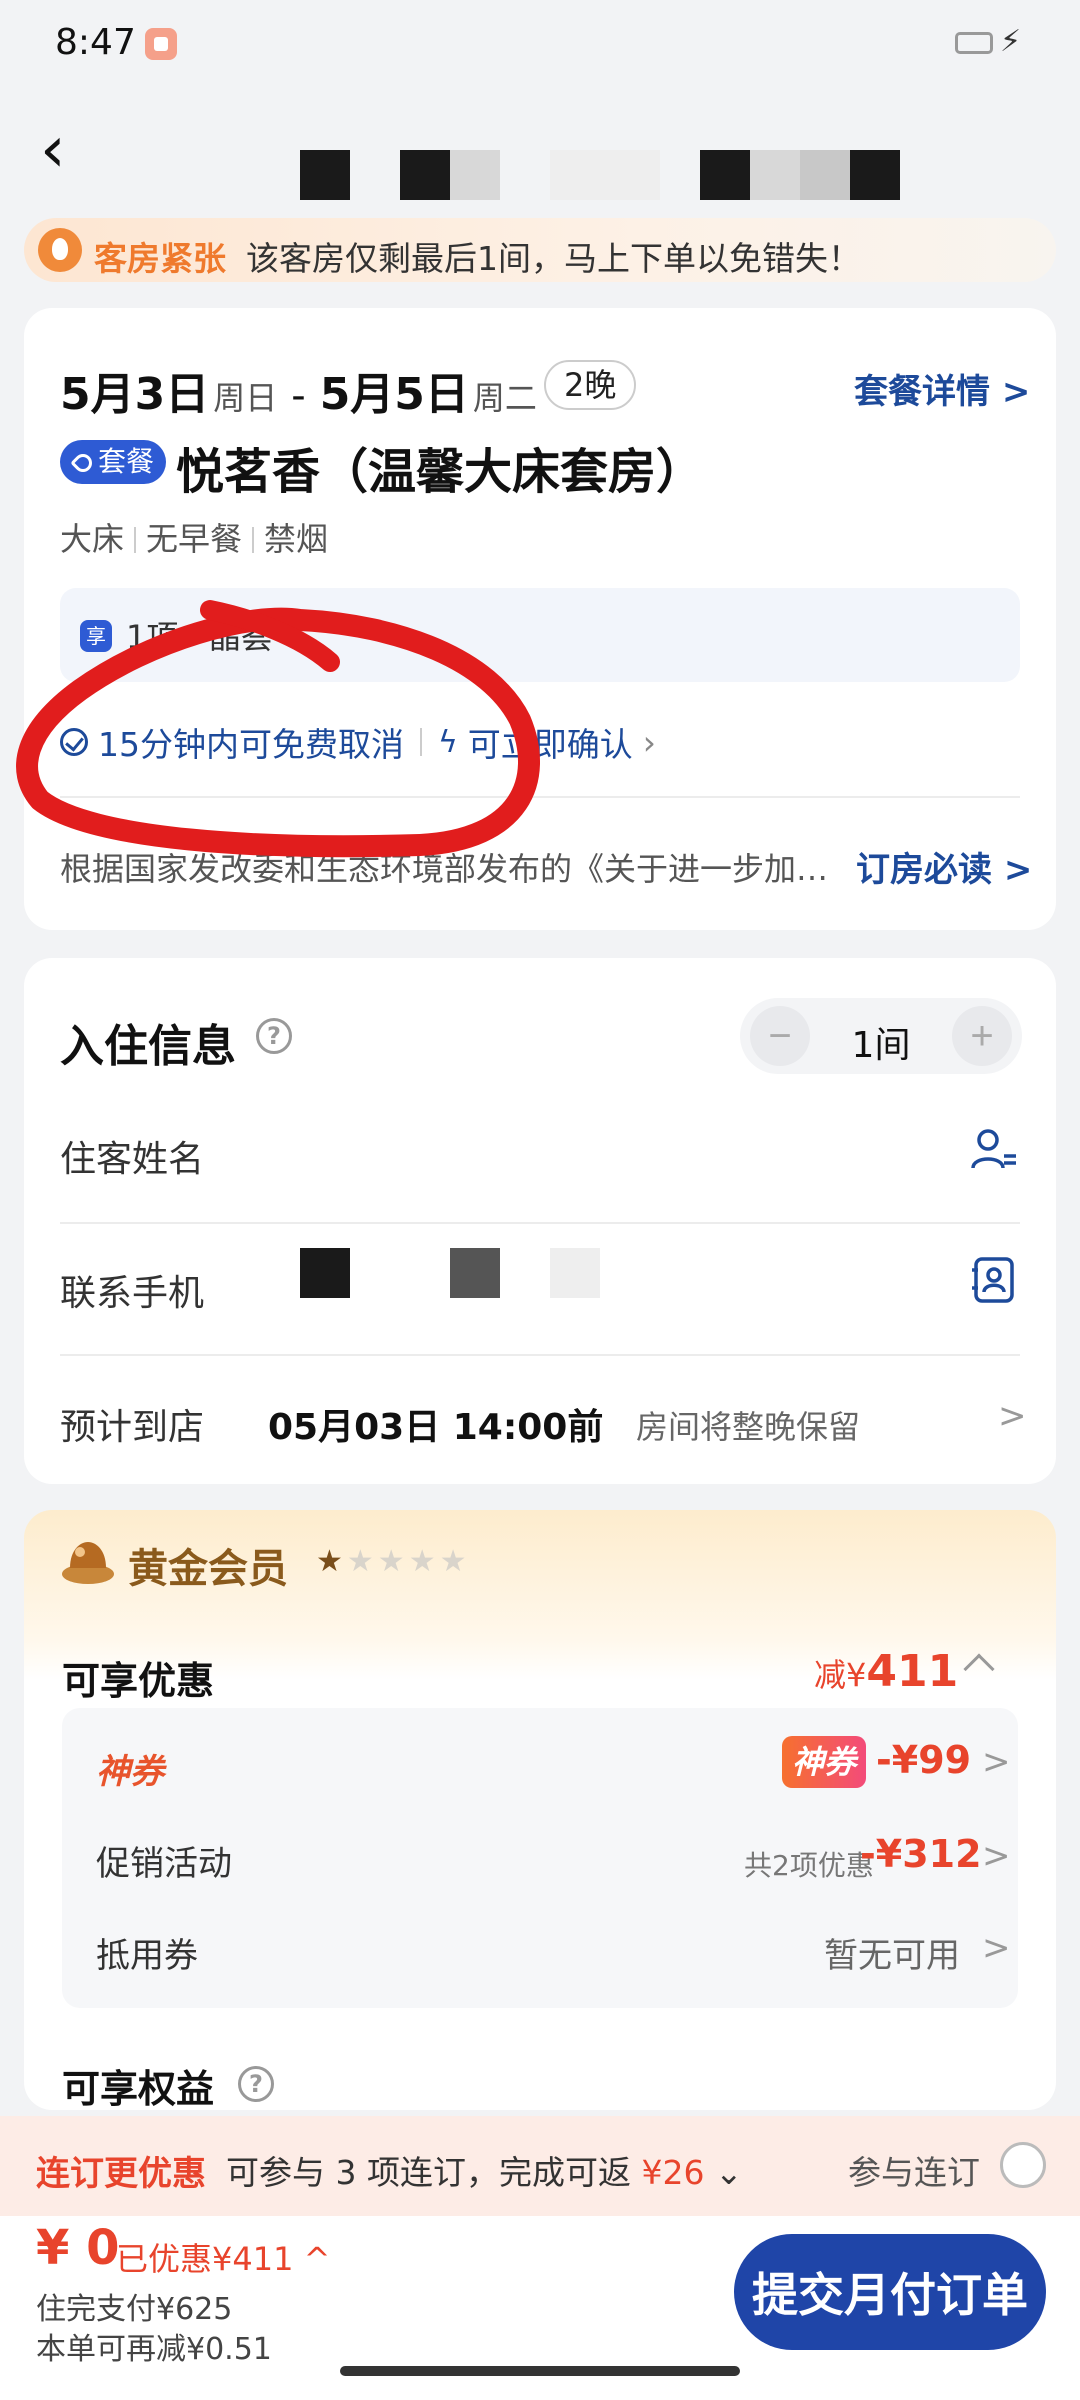 The width and height of the screenshot is (1080, 2400). I want to click on join-stay-label: 参与连订, so click(914, 2172).